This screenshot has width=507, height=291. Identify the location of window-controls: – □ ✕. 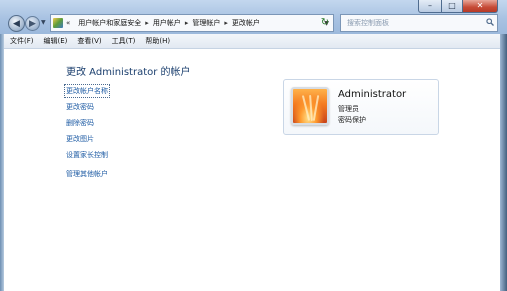
(458, 6).